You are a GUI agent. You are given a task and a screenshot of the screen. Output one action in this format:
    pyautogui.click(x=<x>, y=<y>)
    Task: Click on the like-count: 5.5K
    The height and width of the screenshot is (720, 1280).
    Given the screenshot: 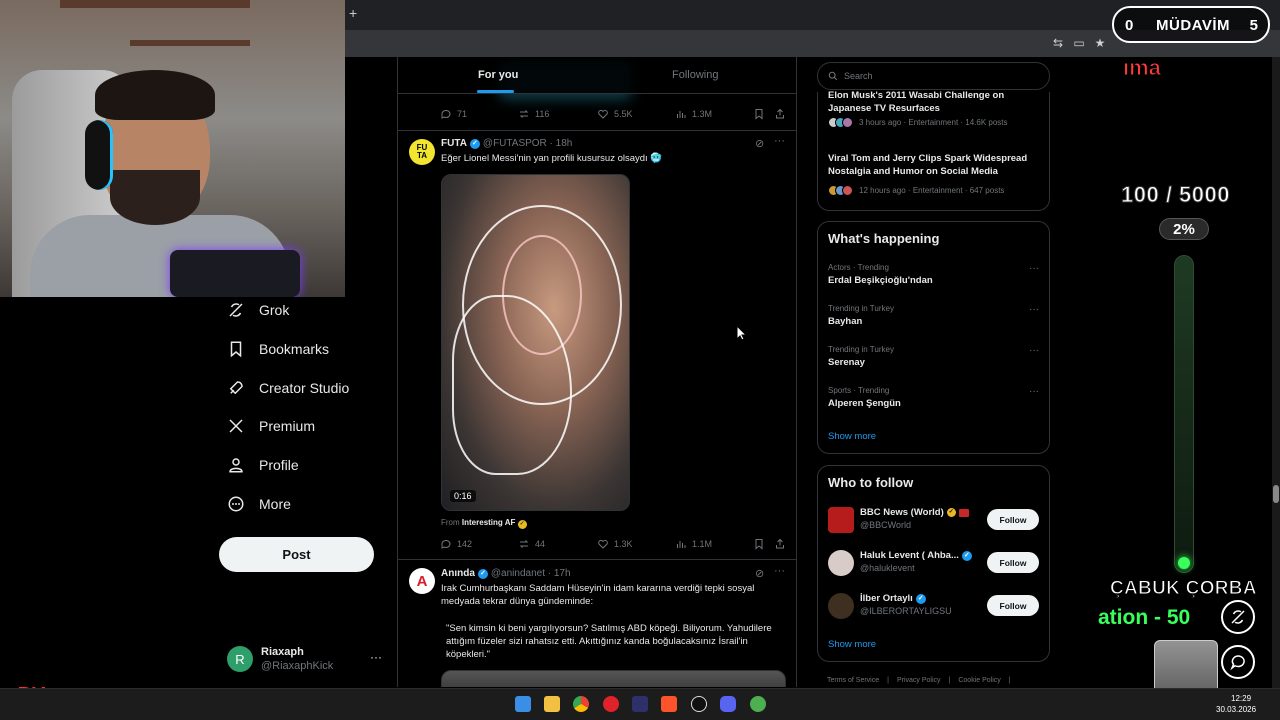 What is the action you would take?
    pyautogui.click(x=623, y=114)
    